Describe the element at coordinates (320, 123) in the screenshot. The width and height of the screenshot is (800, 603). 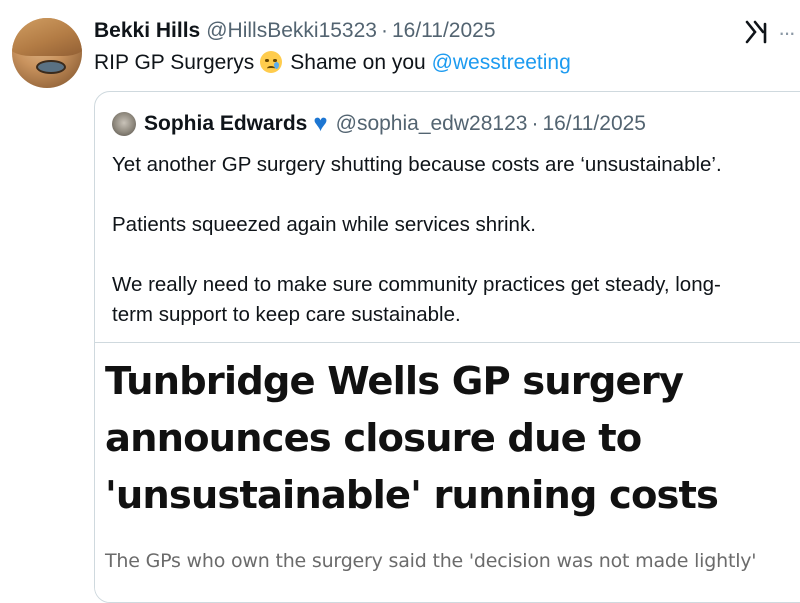
I see `blue-heart-icon: ♥` at that location.